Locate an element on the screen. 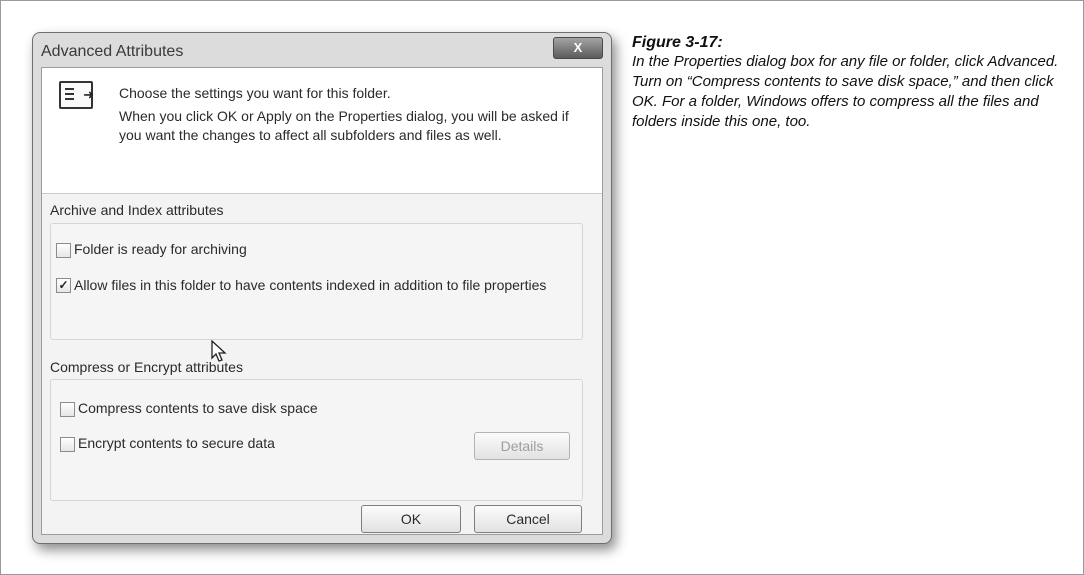  archive-checkbox-label: Folder is ready for archiving is located at coordinates (160, 249).